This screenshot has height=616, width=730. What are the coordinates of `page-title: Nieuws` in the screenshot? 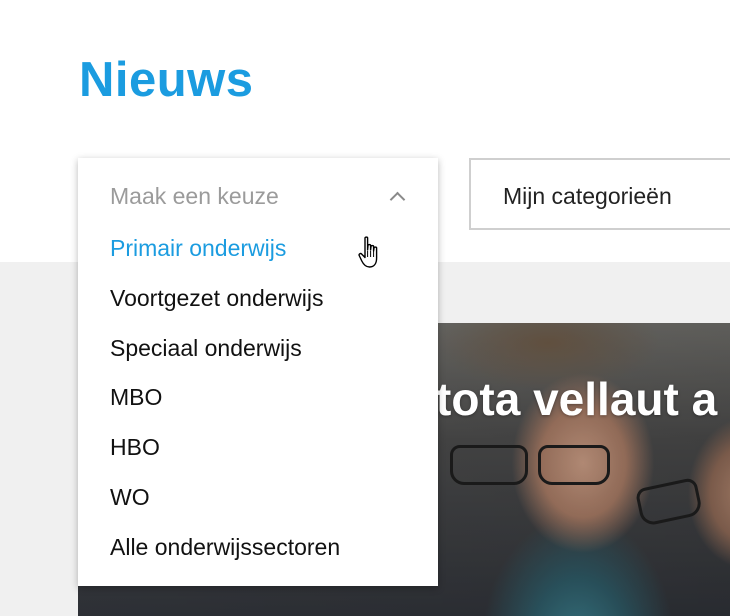 It's located at (166, 80).